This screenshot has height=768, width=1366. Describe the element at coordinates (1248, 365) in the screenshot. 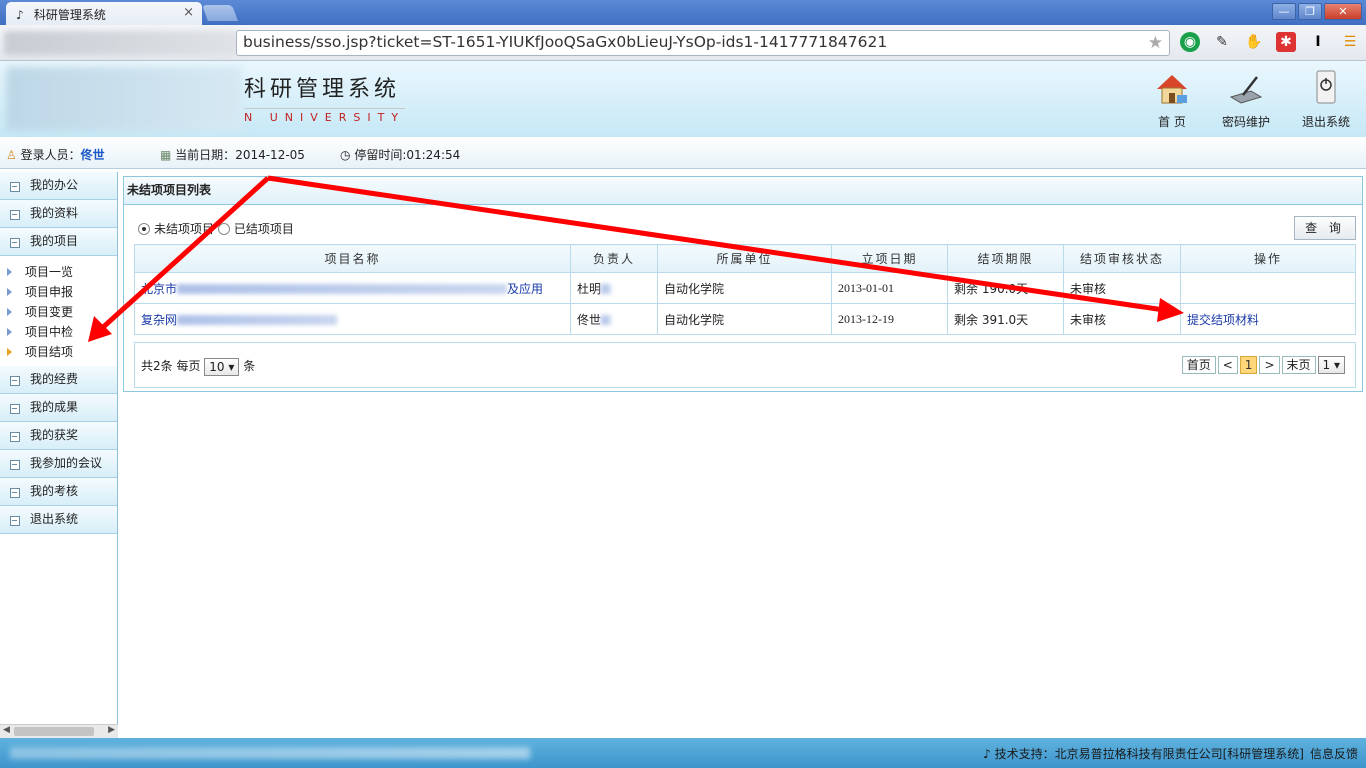

I see `current-page-button: 1` at that location.